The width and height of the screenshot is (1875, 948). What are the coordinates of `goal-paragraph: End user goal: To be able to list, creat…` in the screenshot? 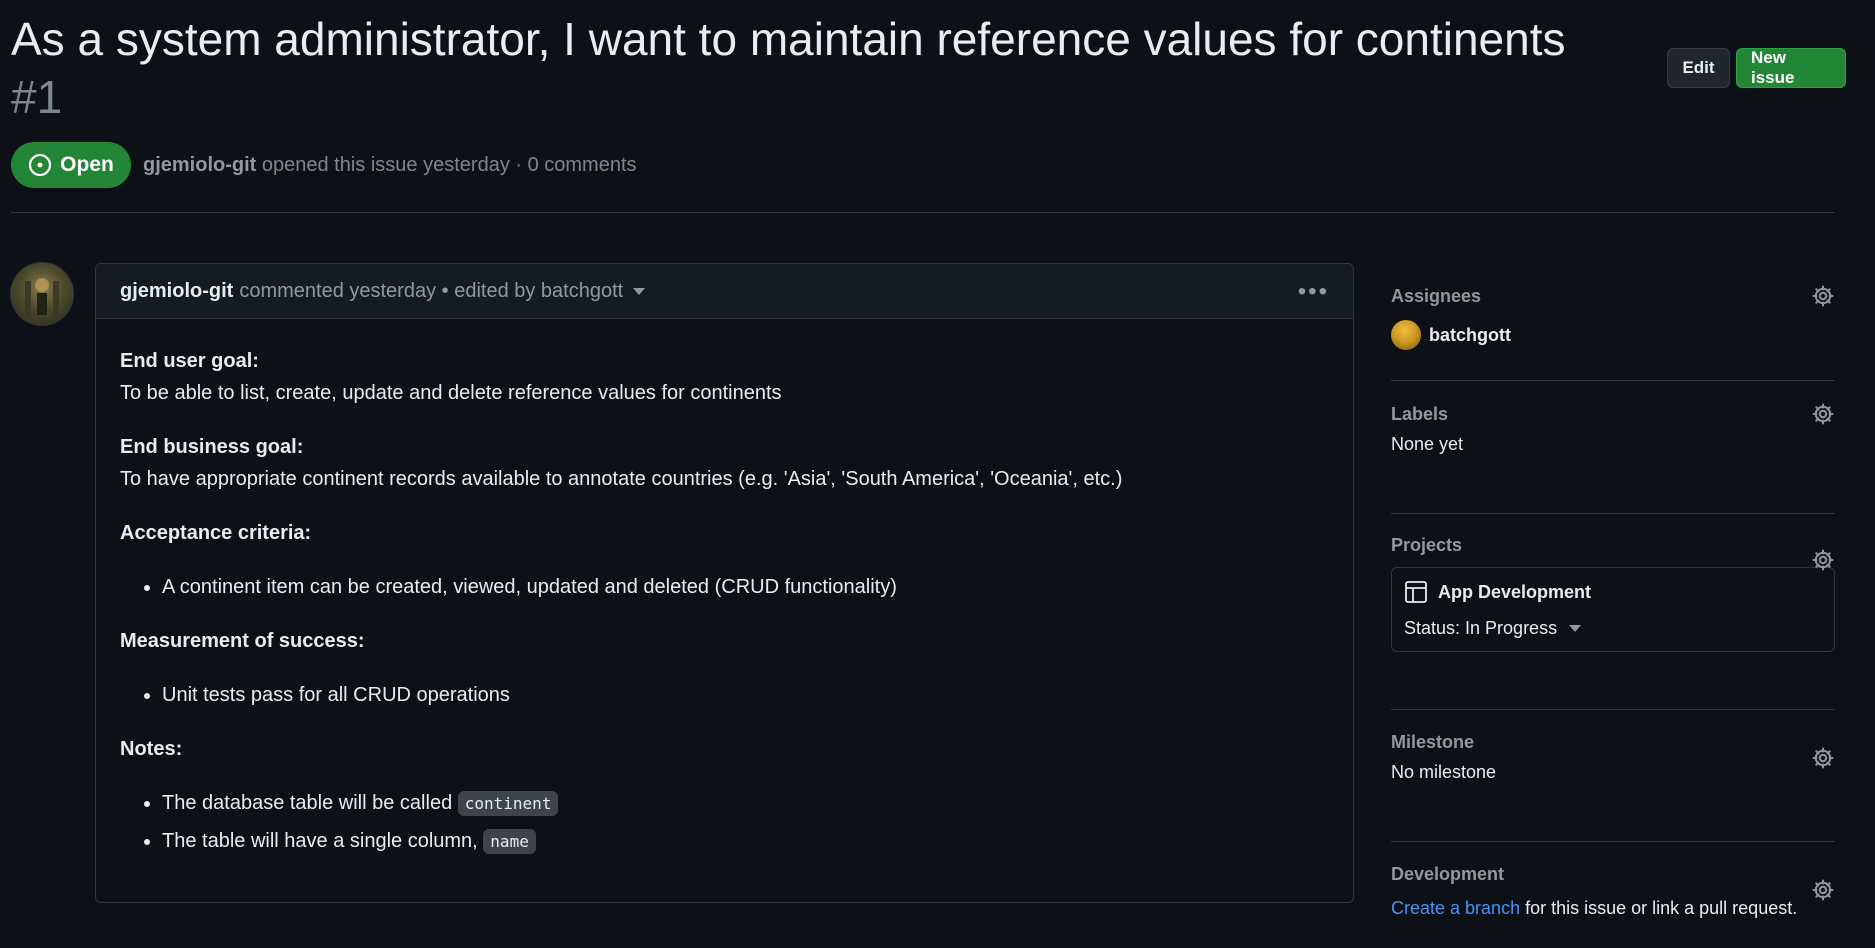 It's located at (724, 377).